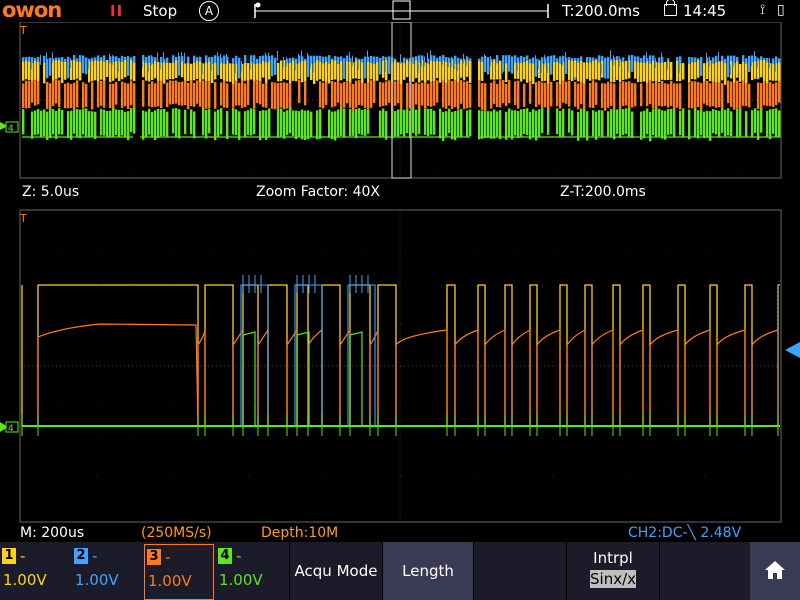 The image size is (800, 600). I want to click on clock: 14:45, so click(705, 11).